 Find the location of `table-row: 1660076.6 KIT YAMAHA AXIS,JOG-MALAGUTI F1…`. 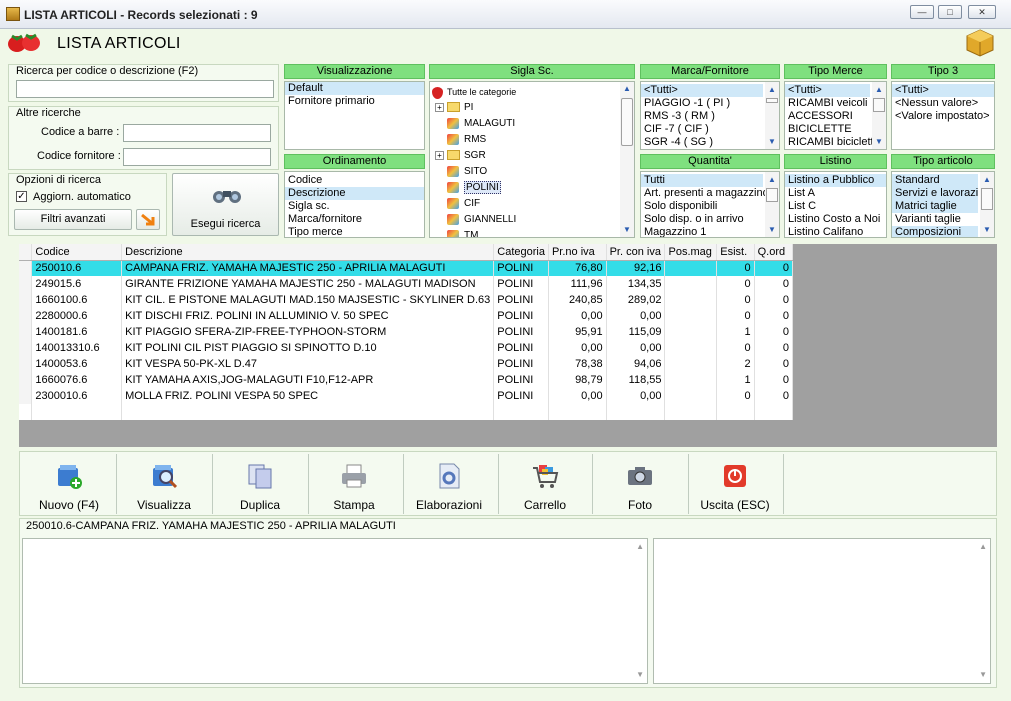

table-row: 1660076.6 KIT YAMAHA AXIS,JOG-MALAGUTI F1… is located at coordinates (406, 380).